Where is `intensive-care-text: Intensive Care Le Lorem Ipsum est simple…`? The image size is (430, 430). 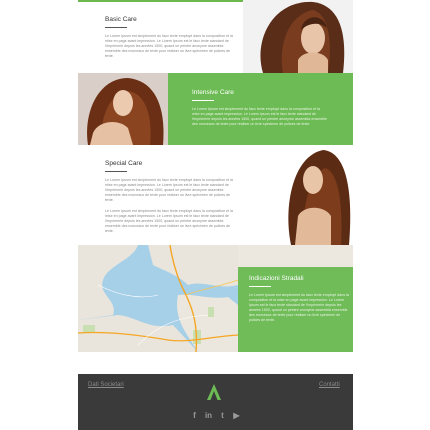
intensive-care-text: Intensive Care Le Lorem Ipsum est simple… is located at coordinates (259, 111).